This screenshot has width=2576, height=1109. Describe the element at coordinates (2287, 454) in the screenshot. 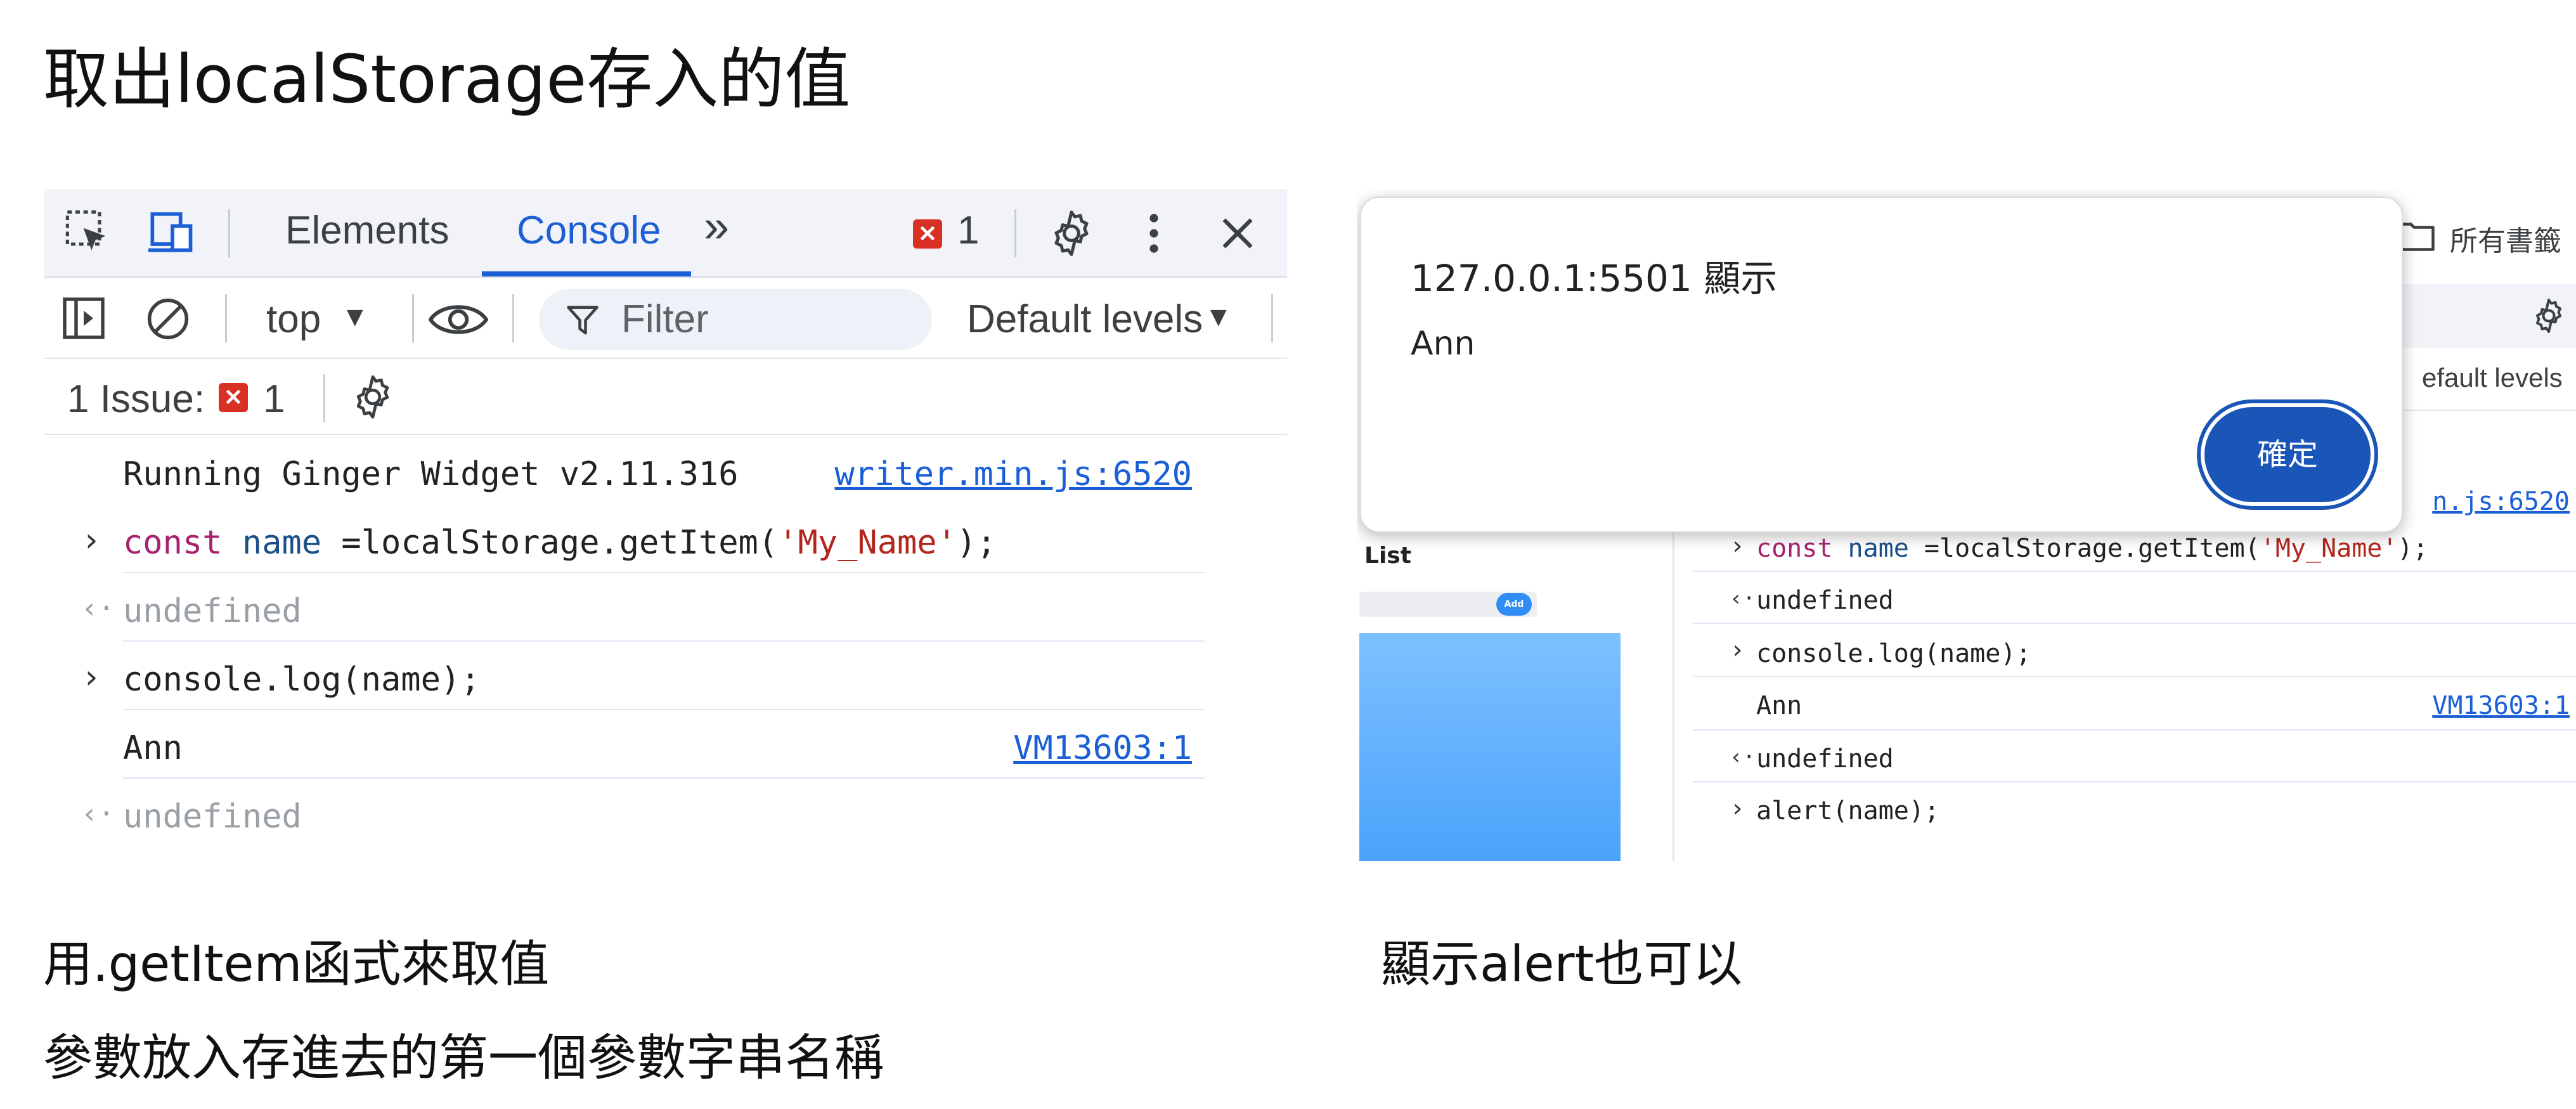

I see `ok-button: 確定` at that location.